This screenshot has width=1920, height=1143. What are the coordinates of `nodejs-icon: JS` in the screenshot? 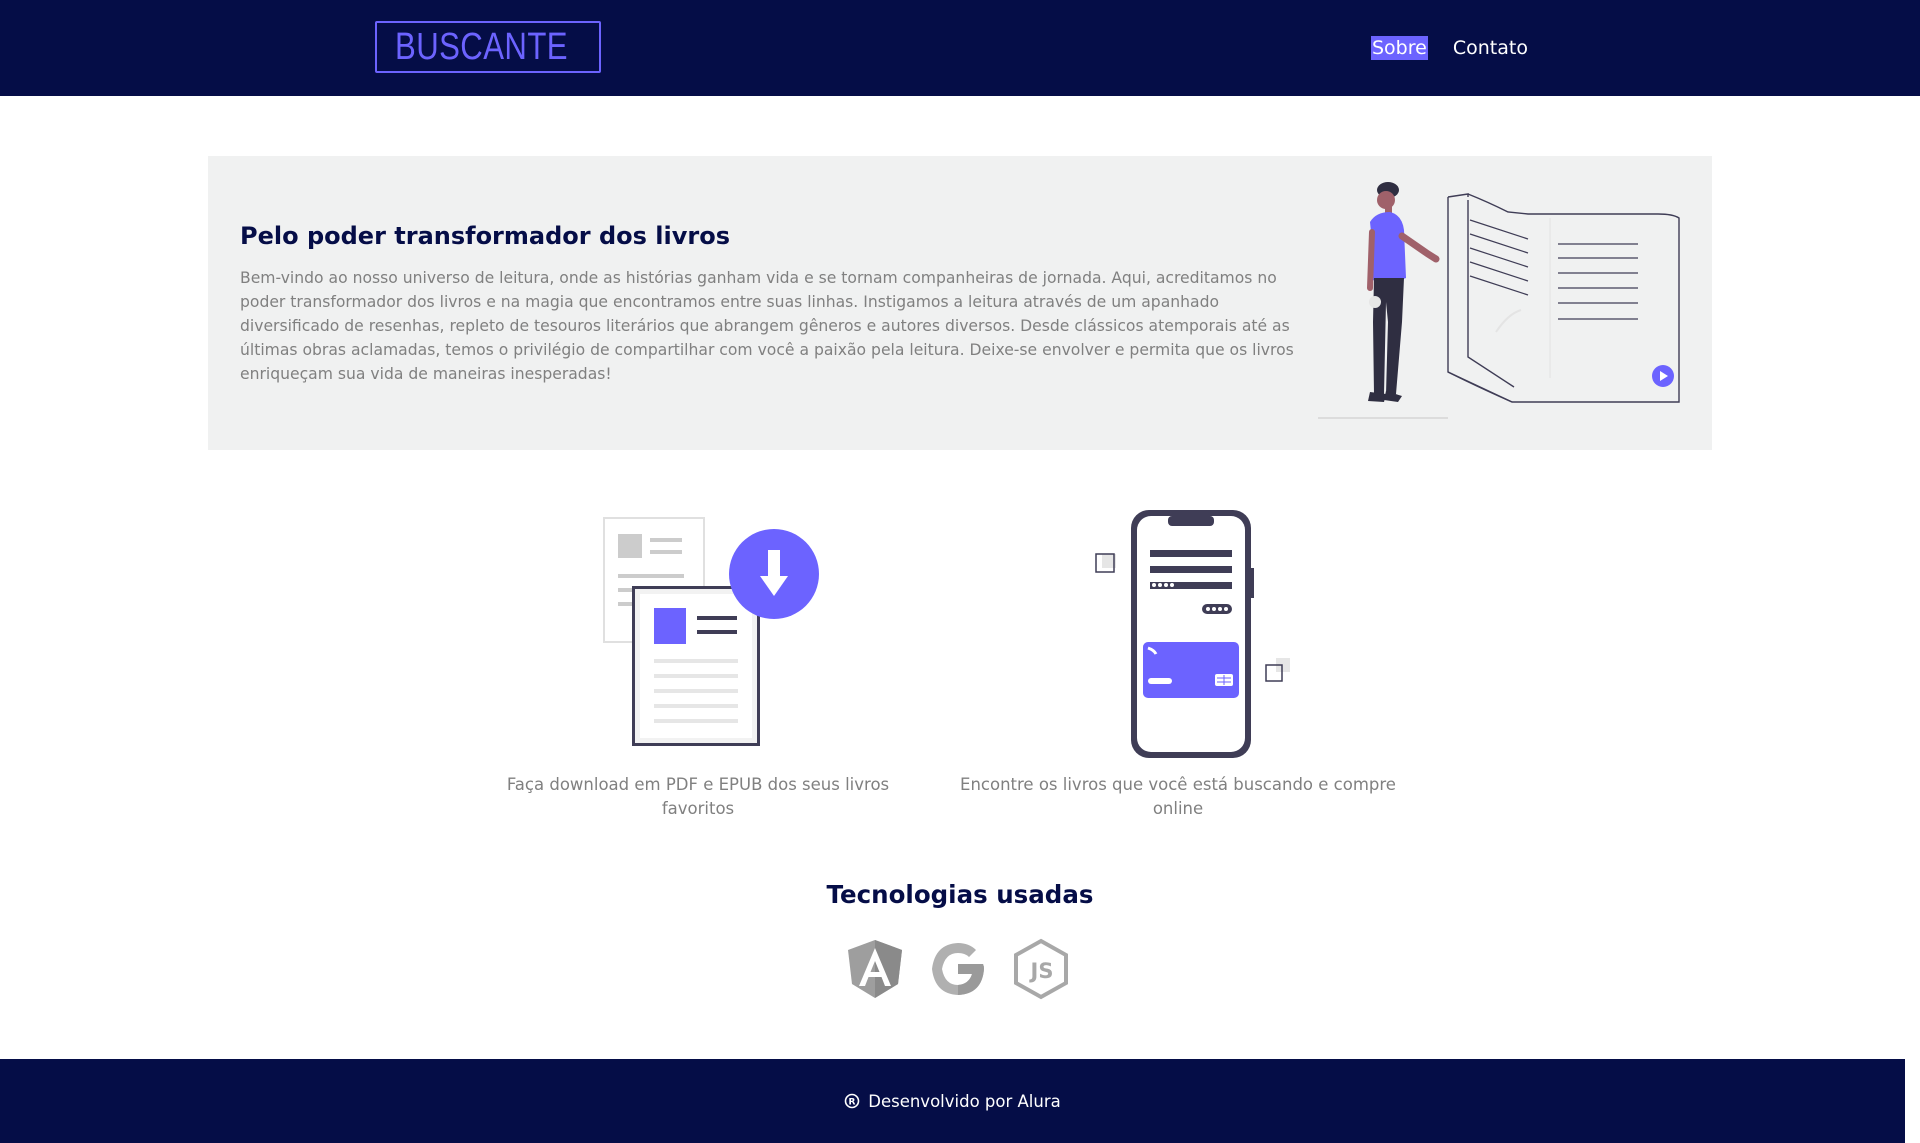 It's located at (1041, 969).